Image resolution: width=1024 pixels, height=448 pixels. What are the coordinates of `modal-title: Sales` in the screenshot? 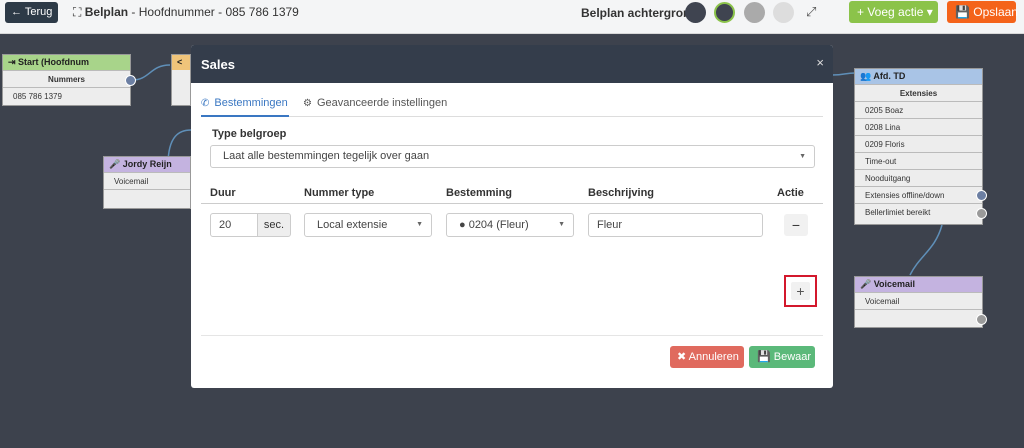 It's located at (218, 64).